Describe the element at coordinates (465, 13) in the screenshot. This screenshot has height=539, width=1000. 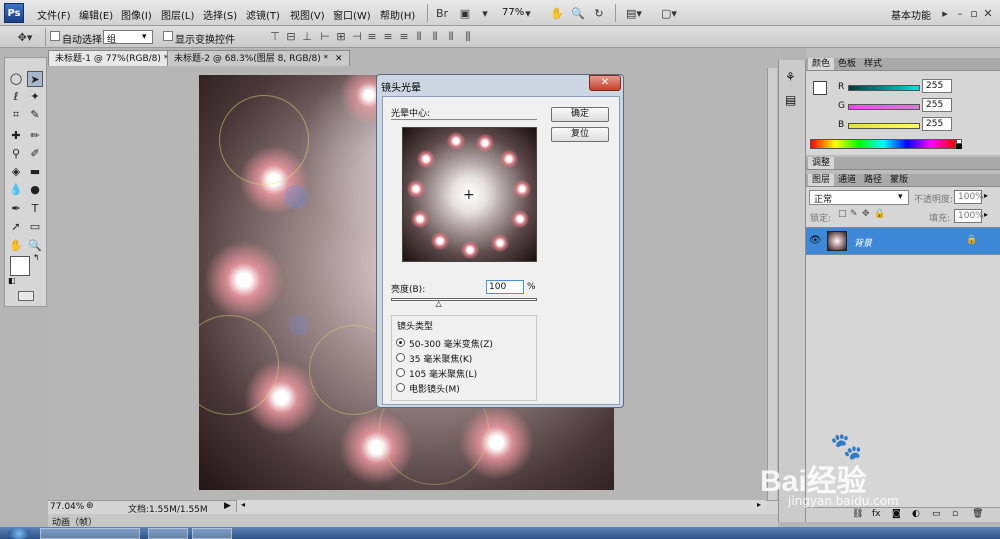
I see `mini-bridge-icon: ▣` at that location.